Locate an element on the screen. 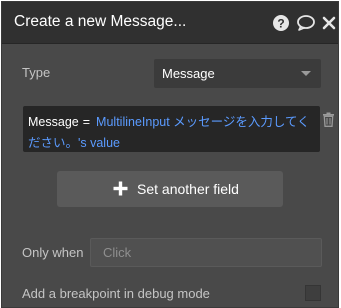 The width and height of the screenshot is (341, 308). type-select: Message is located at coordinates (237, 73).